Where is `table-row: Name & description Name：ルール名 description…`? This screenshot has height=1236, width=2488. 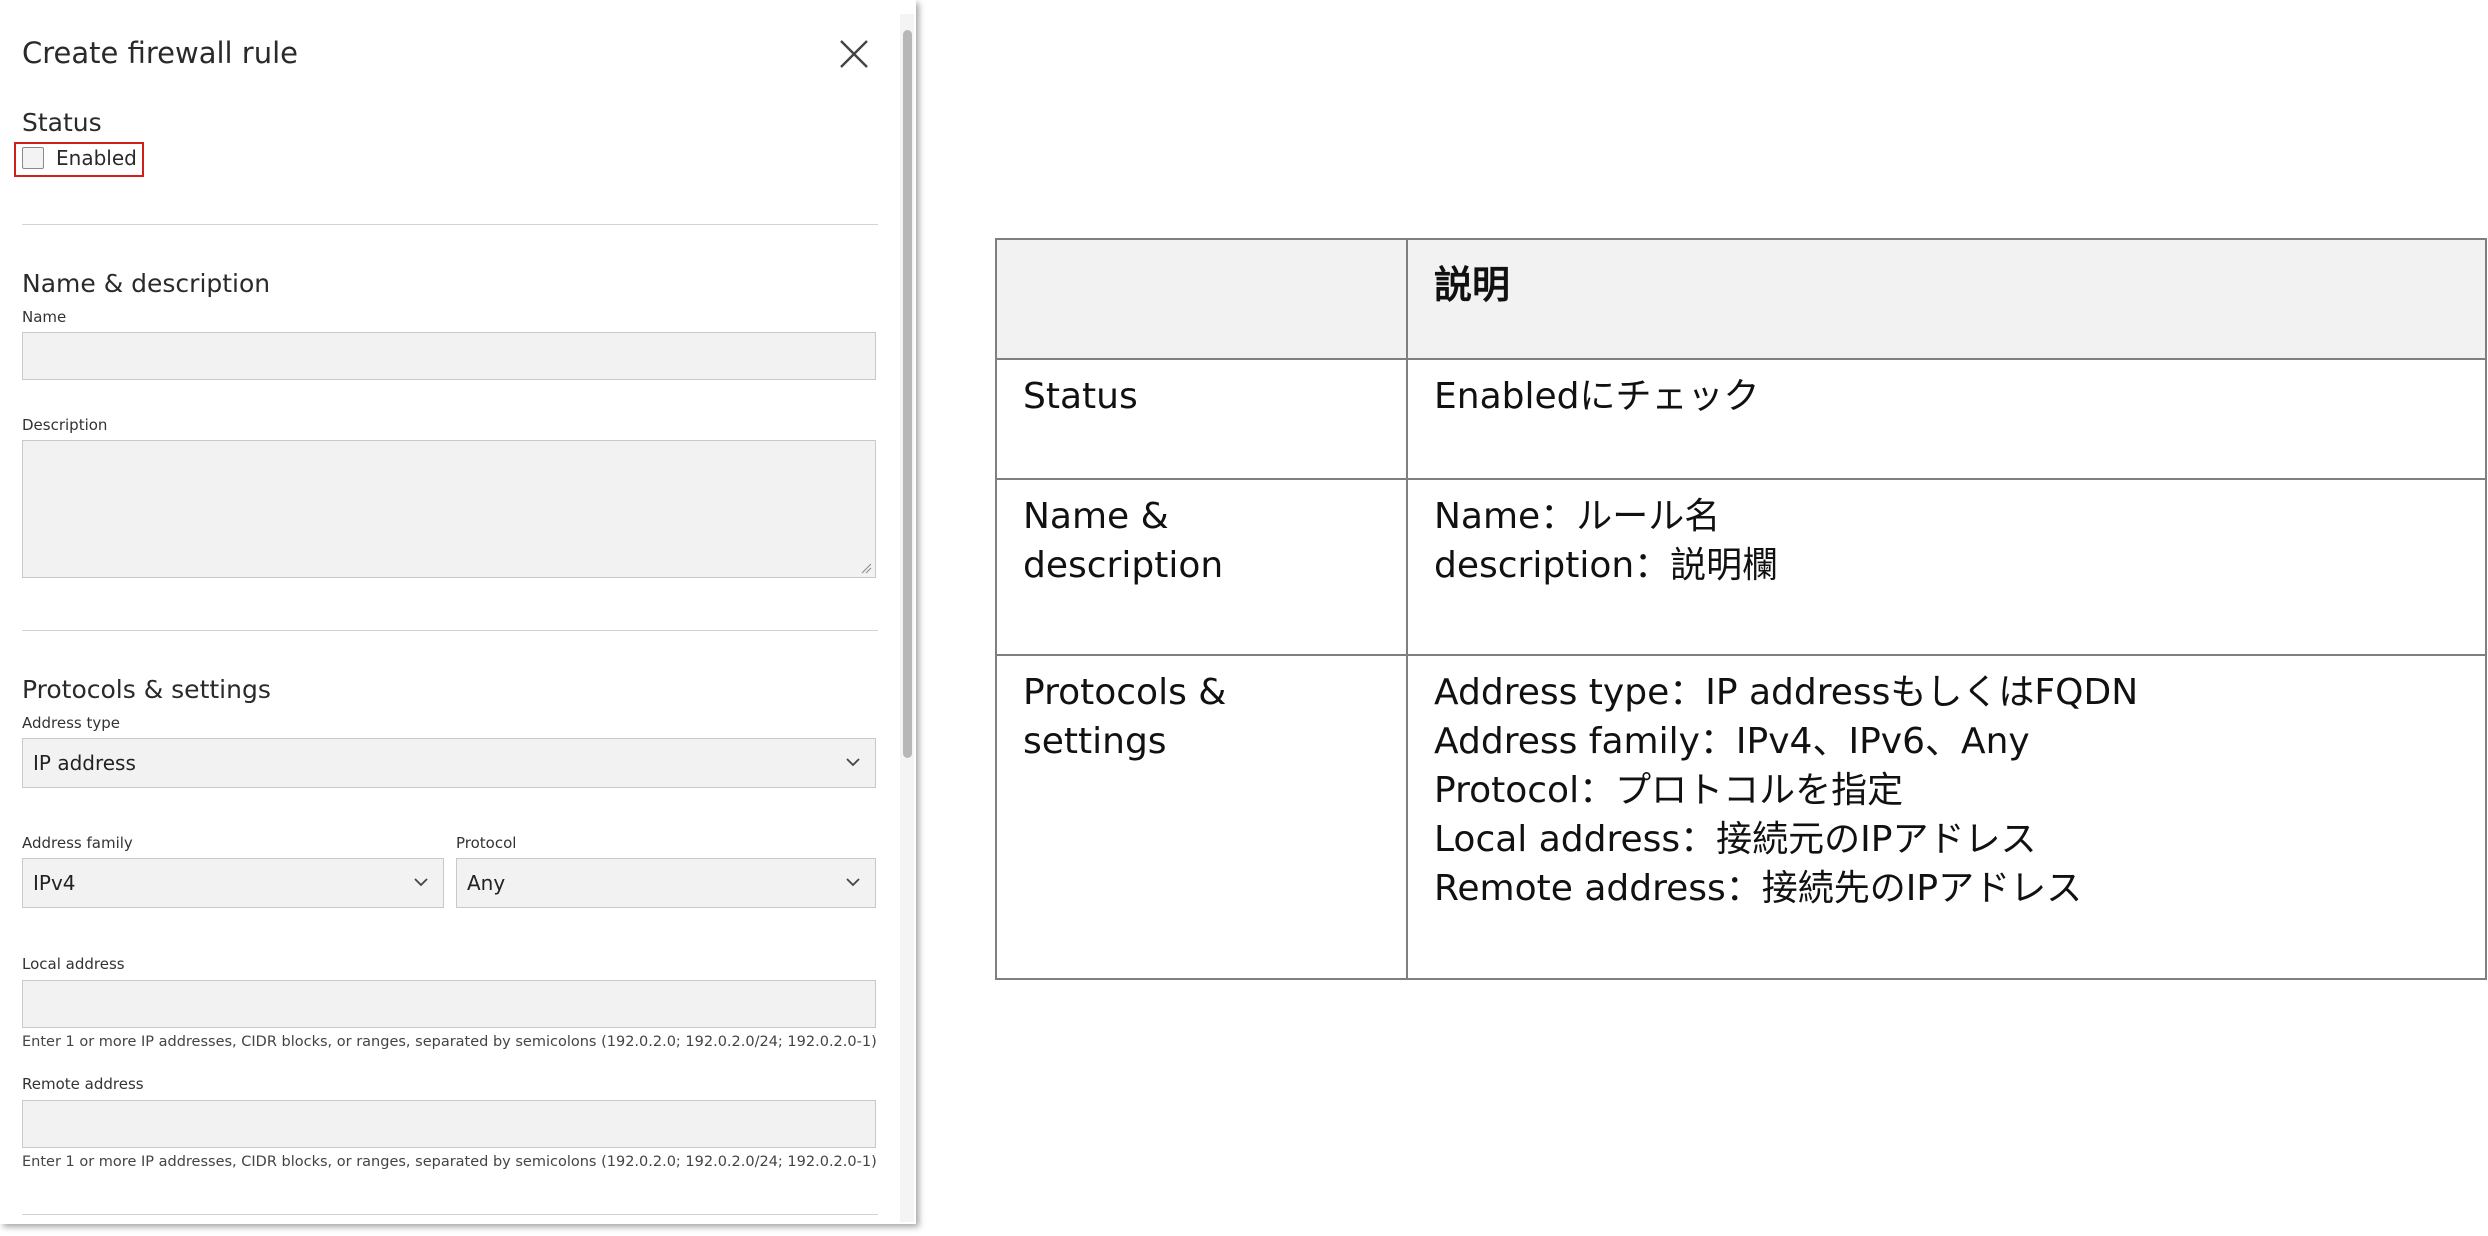
table-row: Name & description Name：ルール名 description… is located at coordinates (1741, 567).